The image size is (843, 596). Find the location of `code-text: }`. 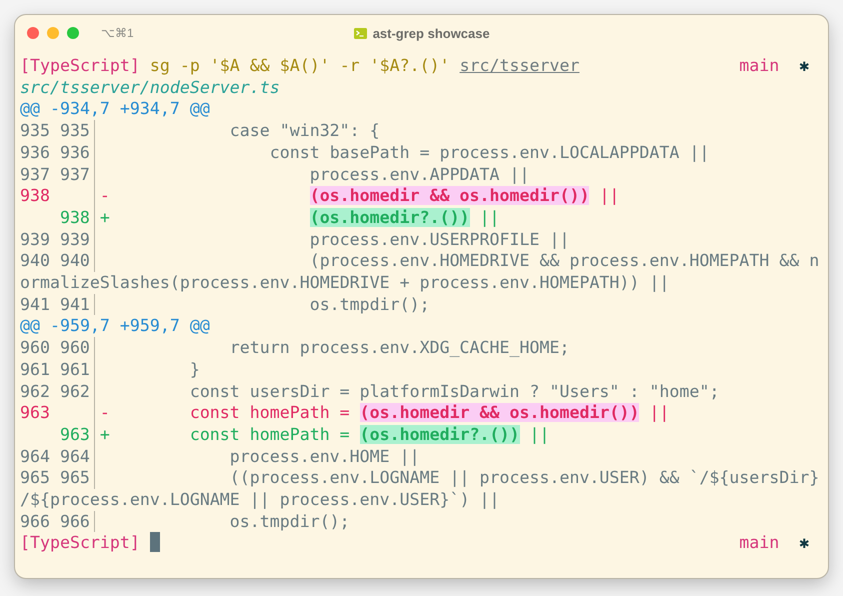

code-text: } is located at coordinates (195, 369).